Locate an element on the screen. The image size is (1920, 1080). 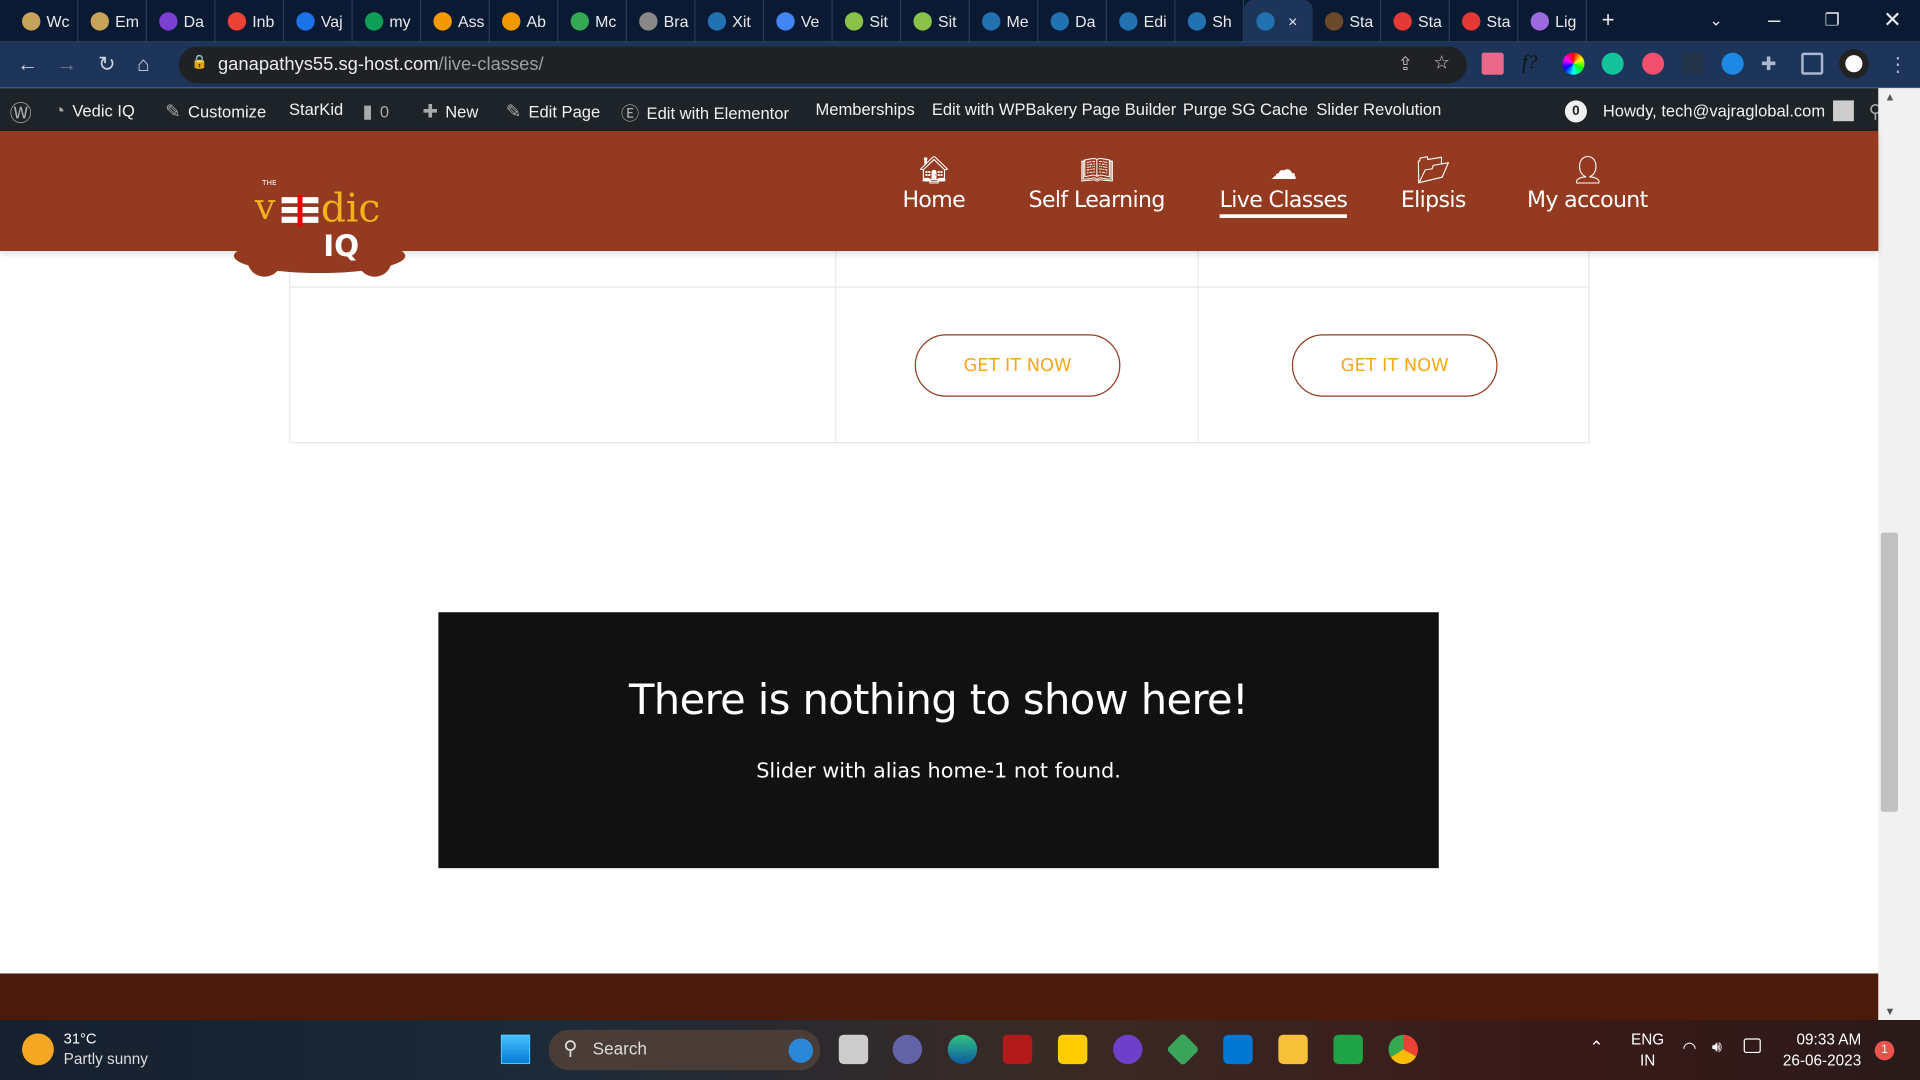
battery-icon is located at coordinates (1752, 1046).